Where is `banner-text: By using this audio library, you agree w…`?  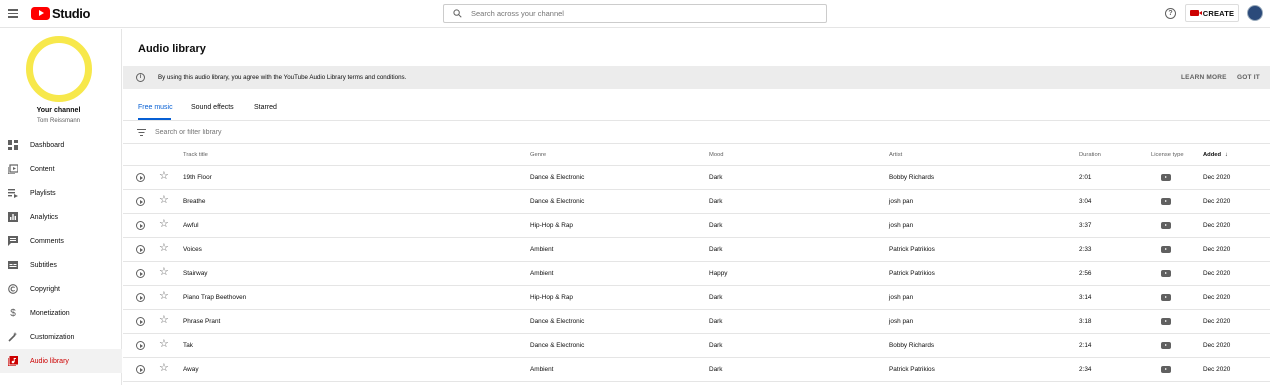 banner-text: By using this audio library, you agree w… is located at coordinates (282, 77).